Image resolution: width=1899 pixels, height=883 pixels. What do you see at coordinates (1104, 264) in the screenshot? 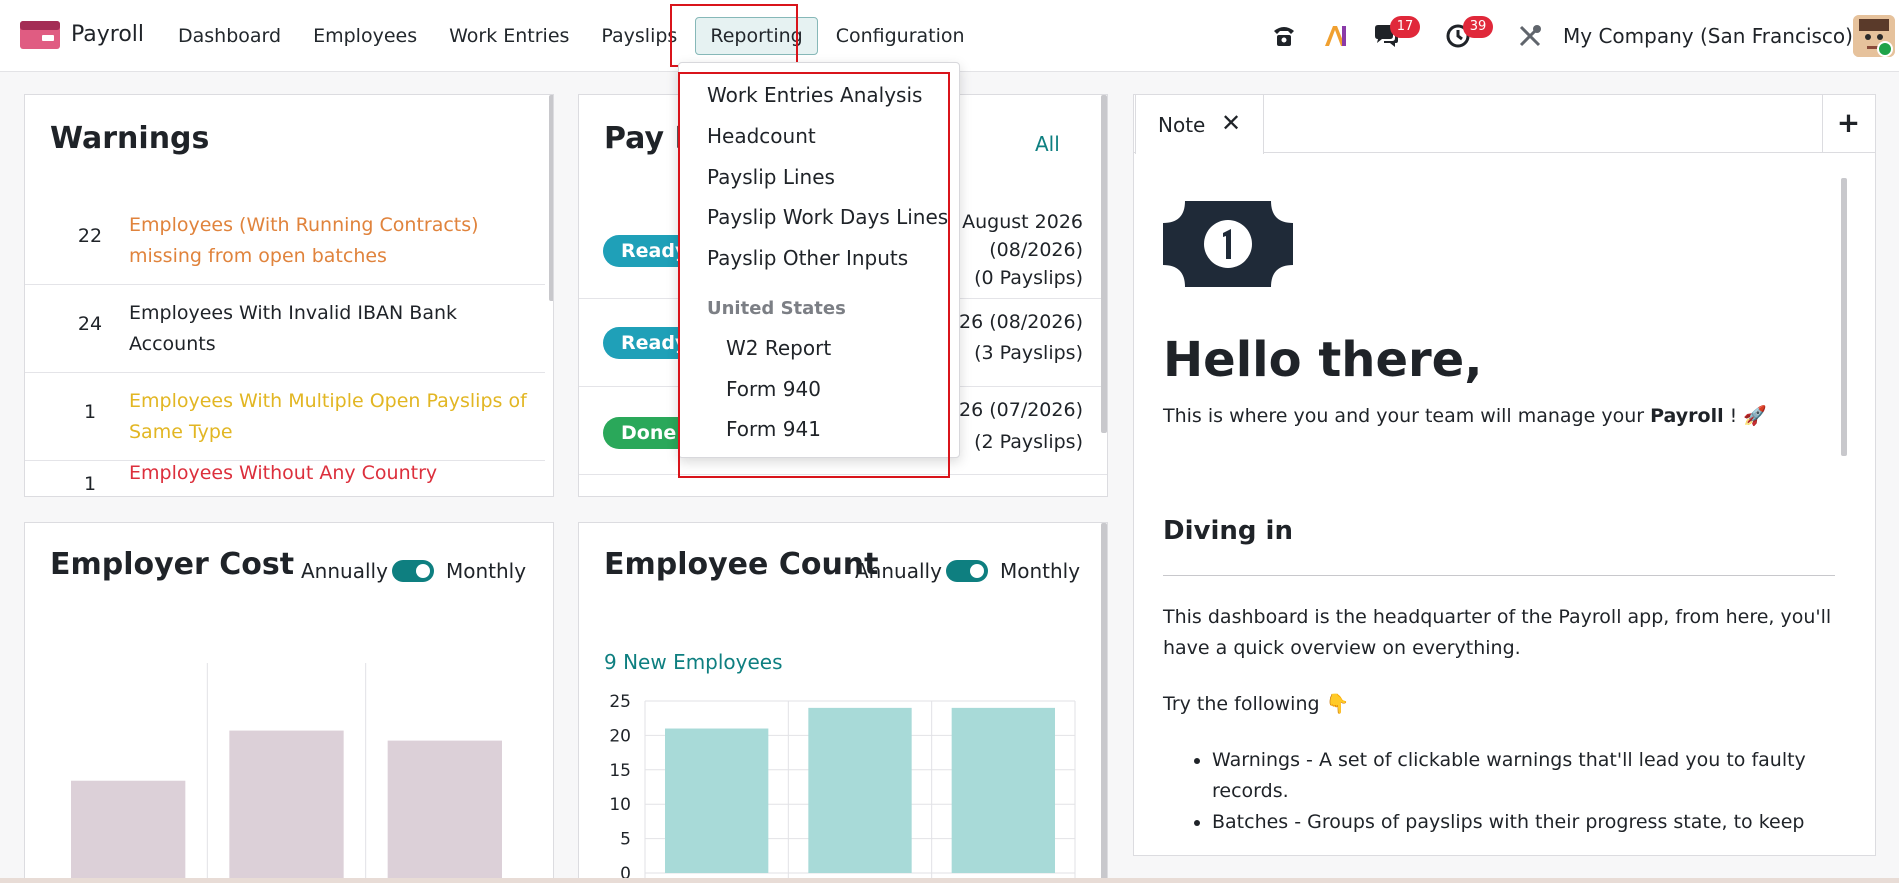
I see `batches-scrollbar` at bounding box center [1104, 264].